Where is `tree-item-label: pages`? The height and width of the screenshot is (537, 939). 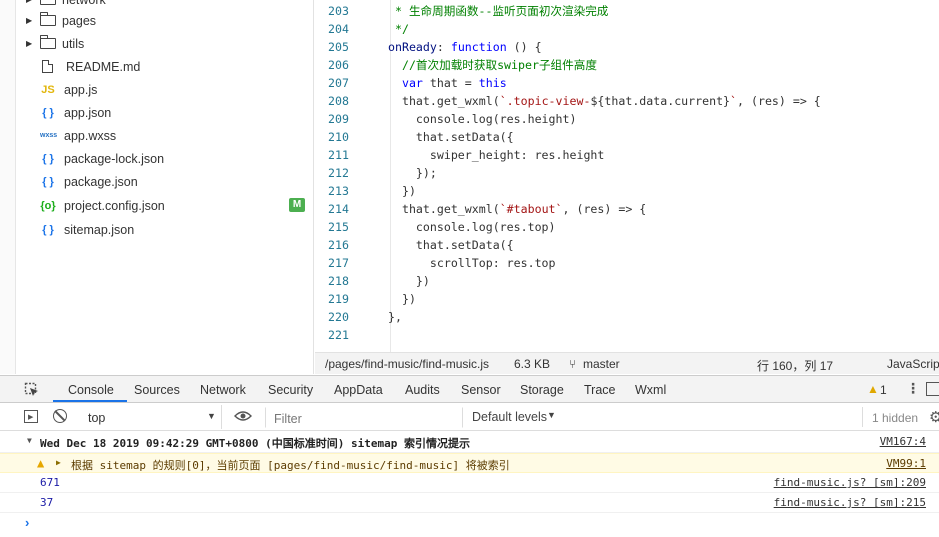 tree-item-label: pages is located at coordinates (79, 20).